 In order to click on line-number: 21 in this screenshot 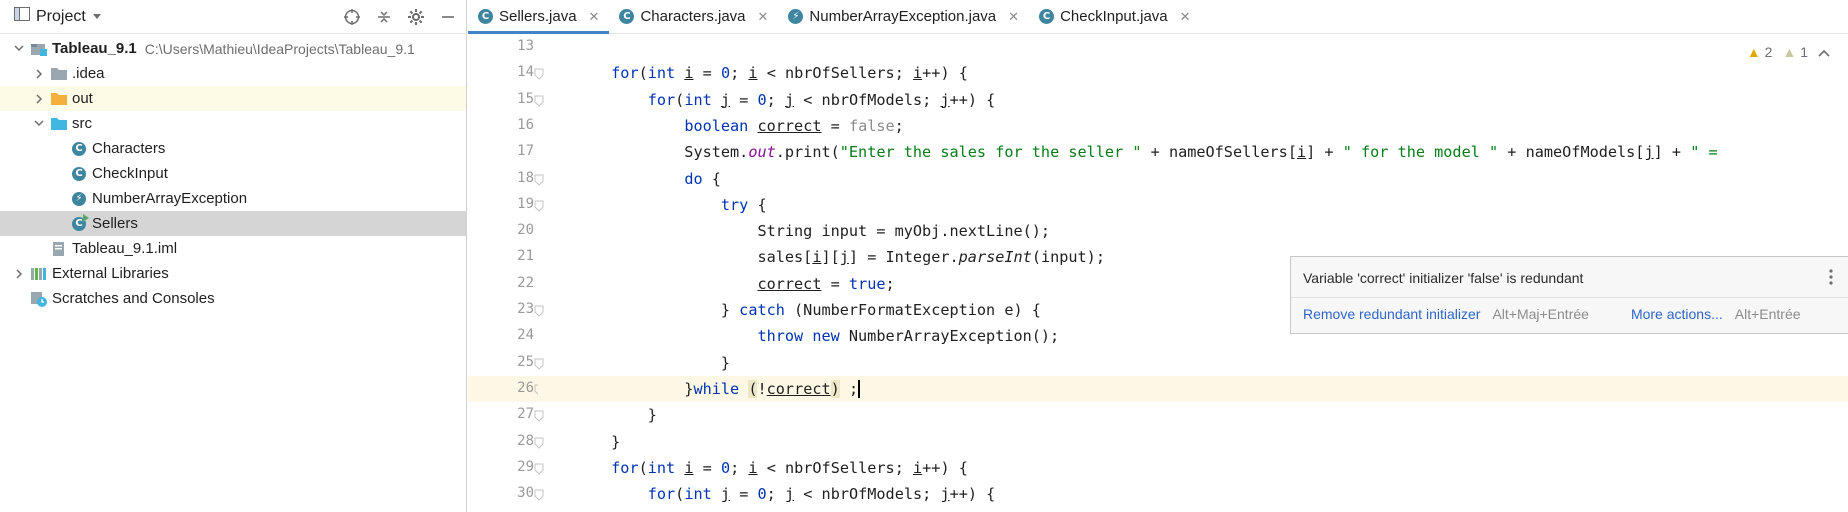, I will do `click(525, 256)`.